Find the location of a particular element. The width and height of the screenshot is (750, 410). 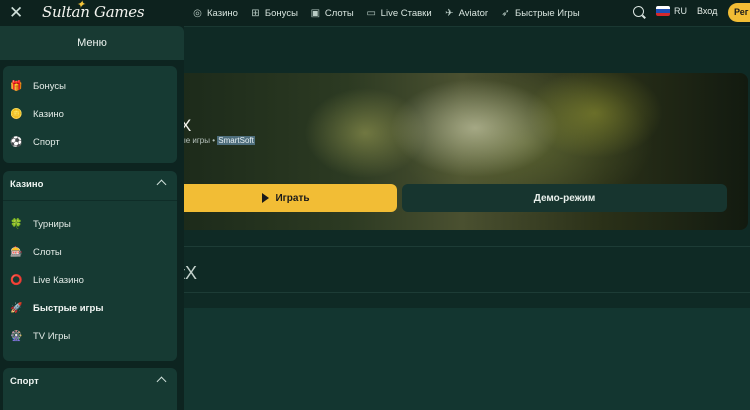

close-icon: ✕ is located at coordinates (16, 13).